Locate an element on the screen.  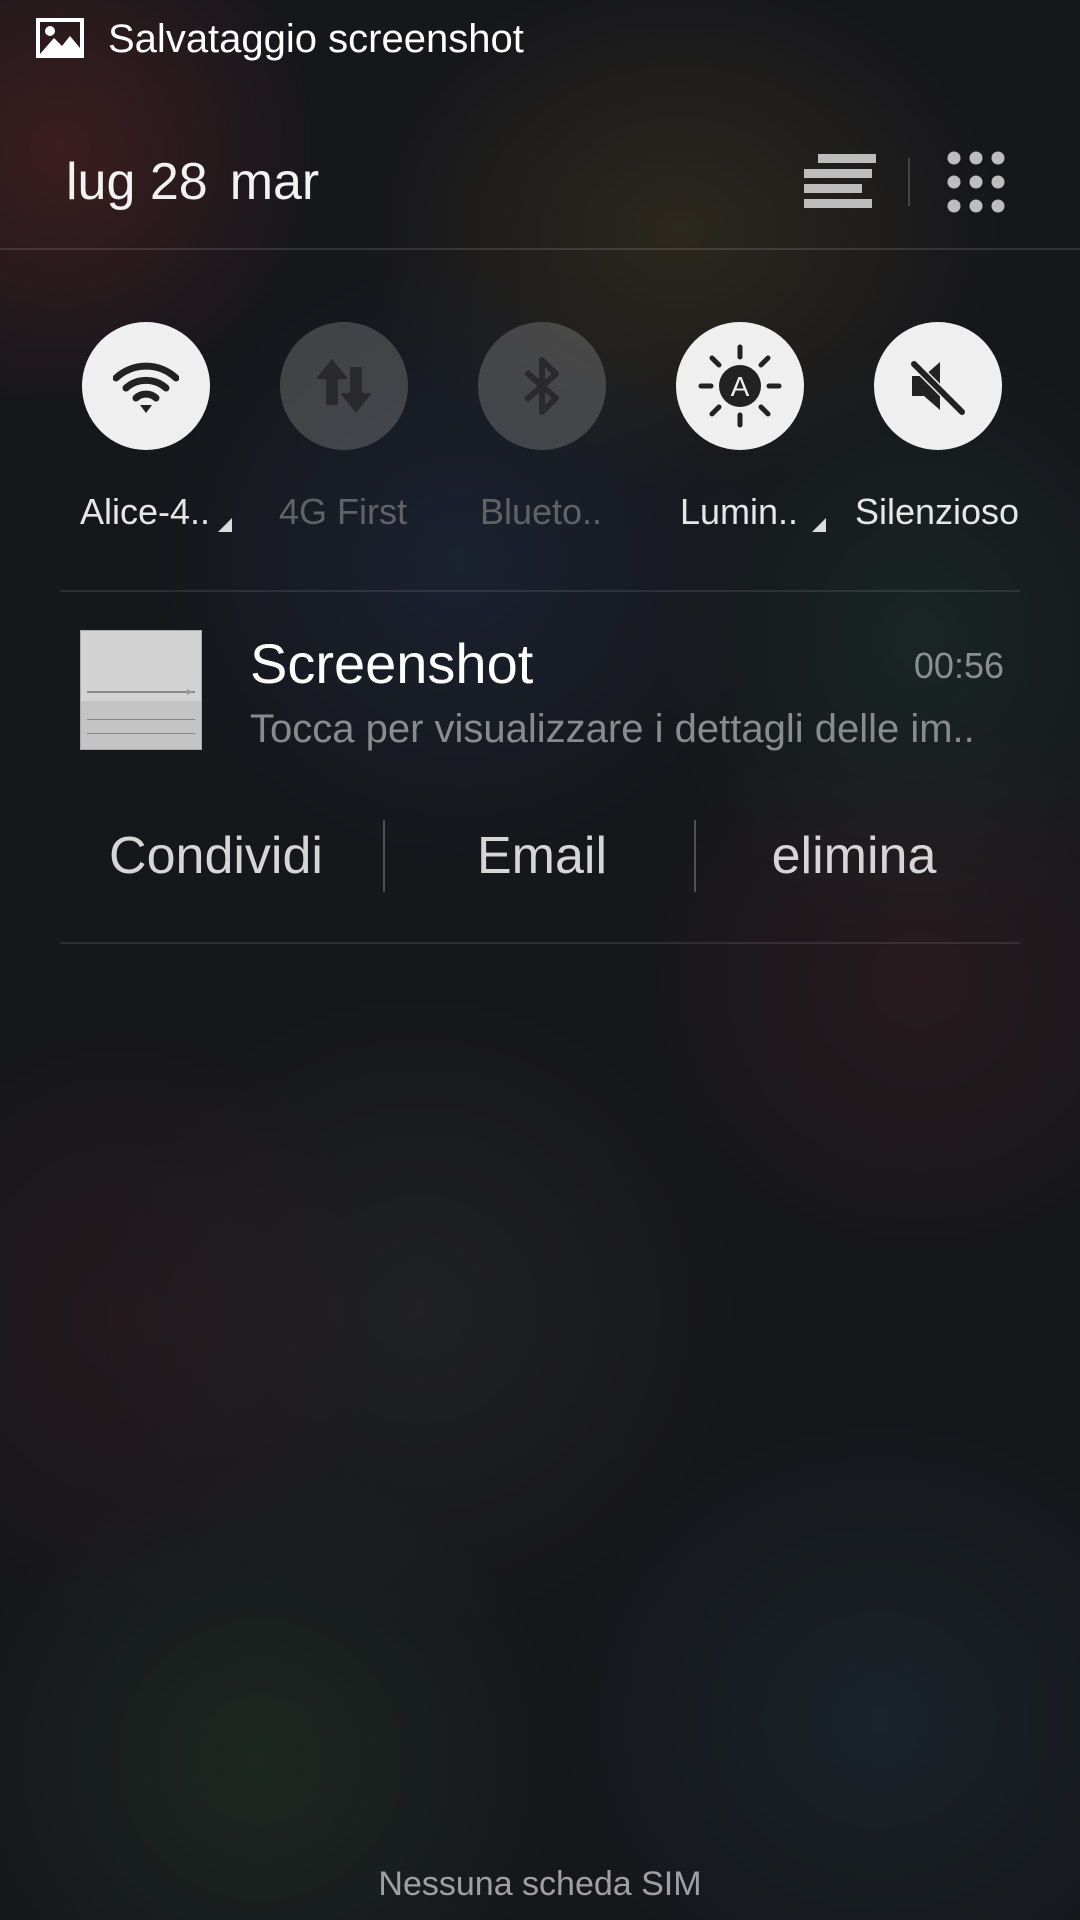
toggle-label: Lumin.. is located at coordinates (739, 511).